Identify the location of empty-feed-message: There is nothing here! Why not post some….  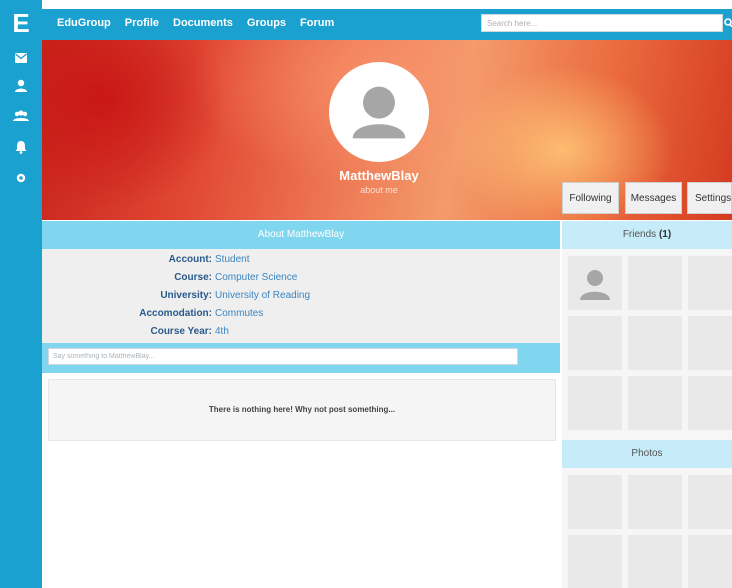
(302, 409).